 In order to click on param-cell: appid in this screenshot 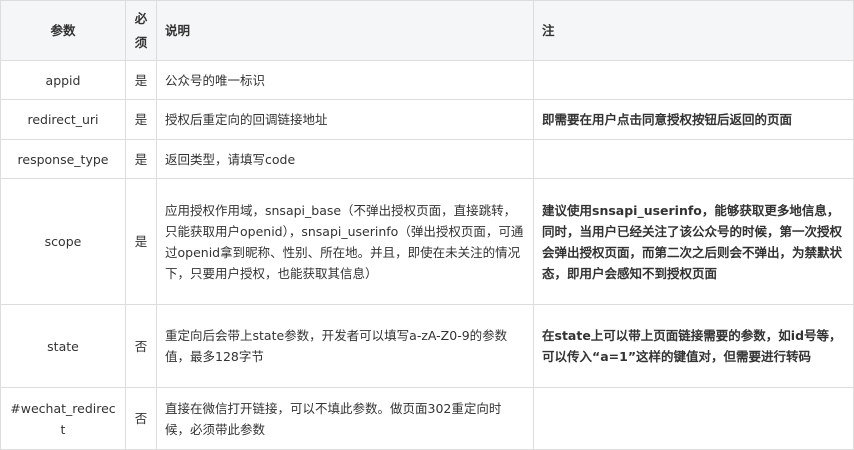, I will do `click(63, 80)`.